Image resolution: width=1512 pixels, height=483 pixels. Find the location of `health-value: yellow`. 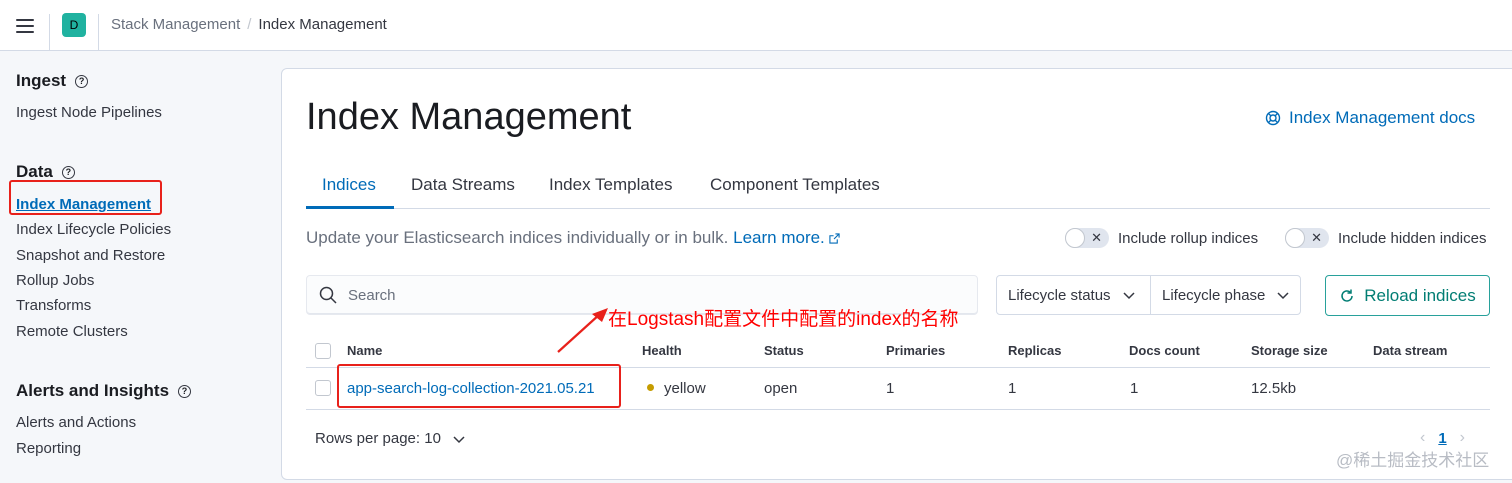

health-value: yellow is located at coordinates (685, 388).